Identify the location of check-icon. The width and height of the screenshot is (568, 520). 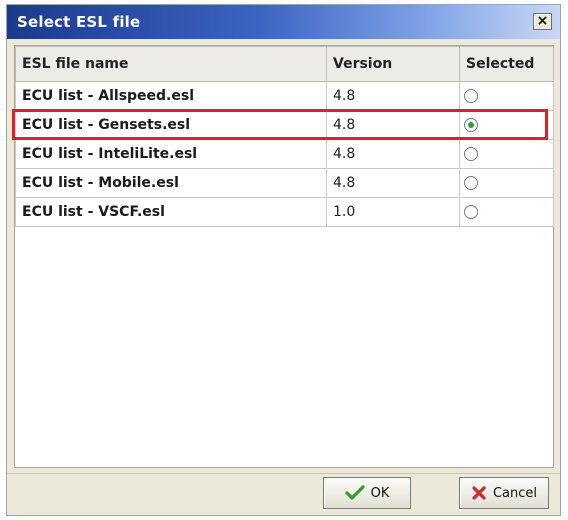
(355, 492).